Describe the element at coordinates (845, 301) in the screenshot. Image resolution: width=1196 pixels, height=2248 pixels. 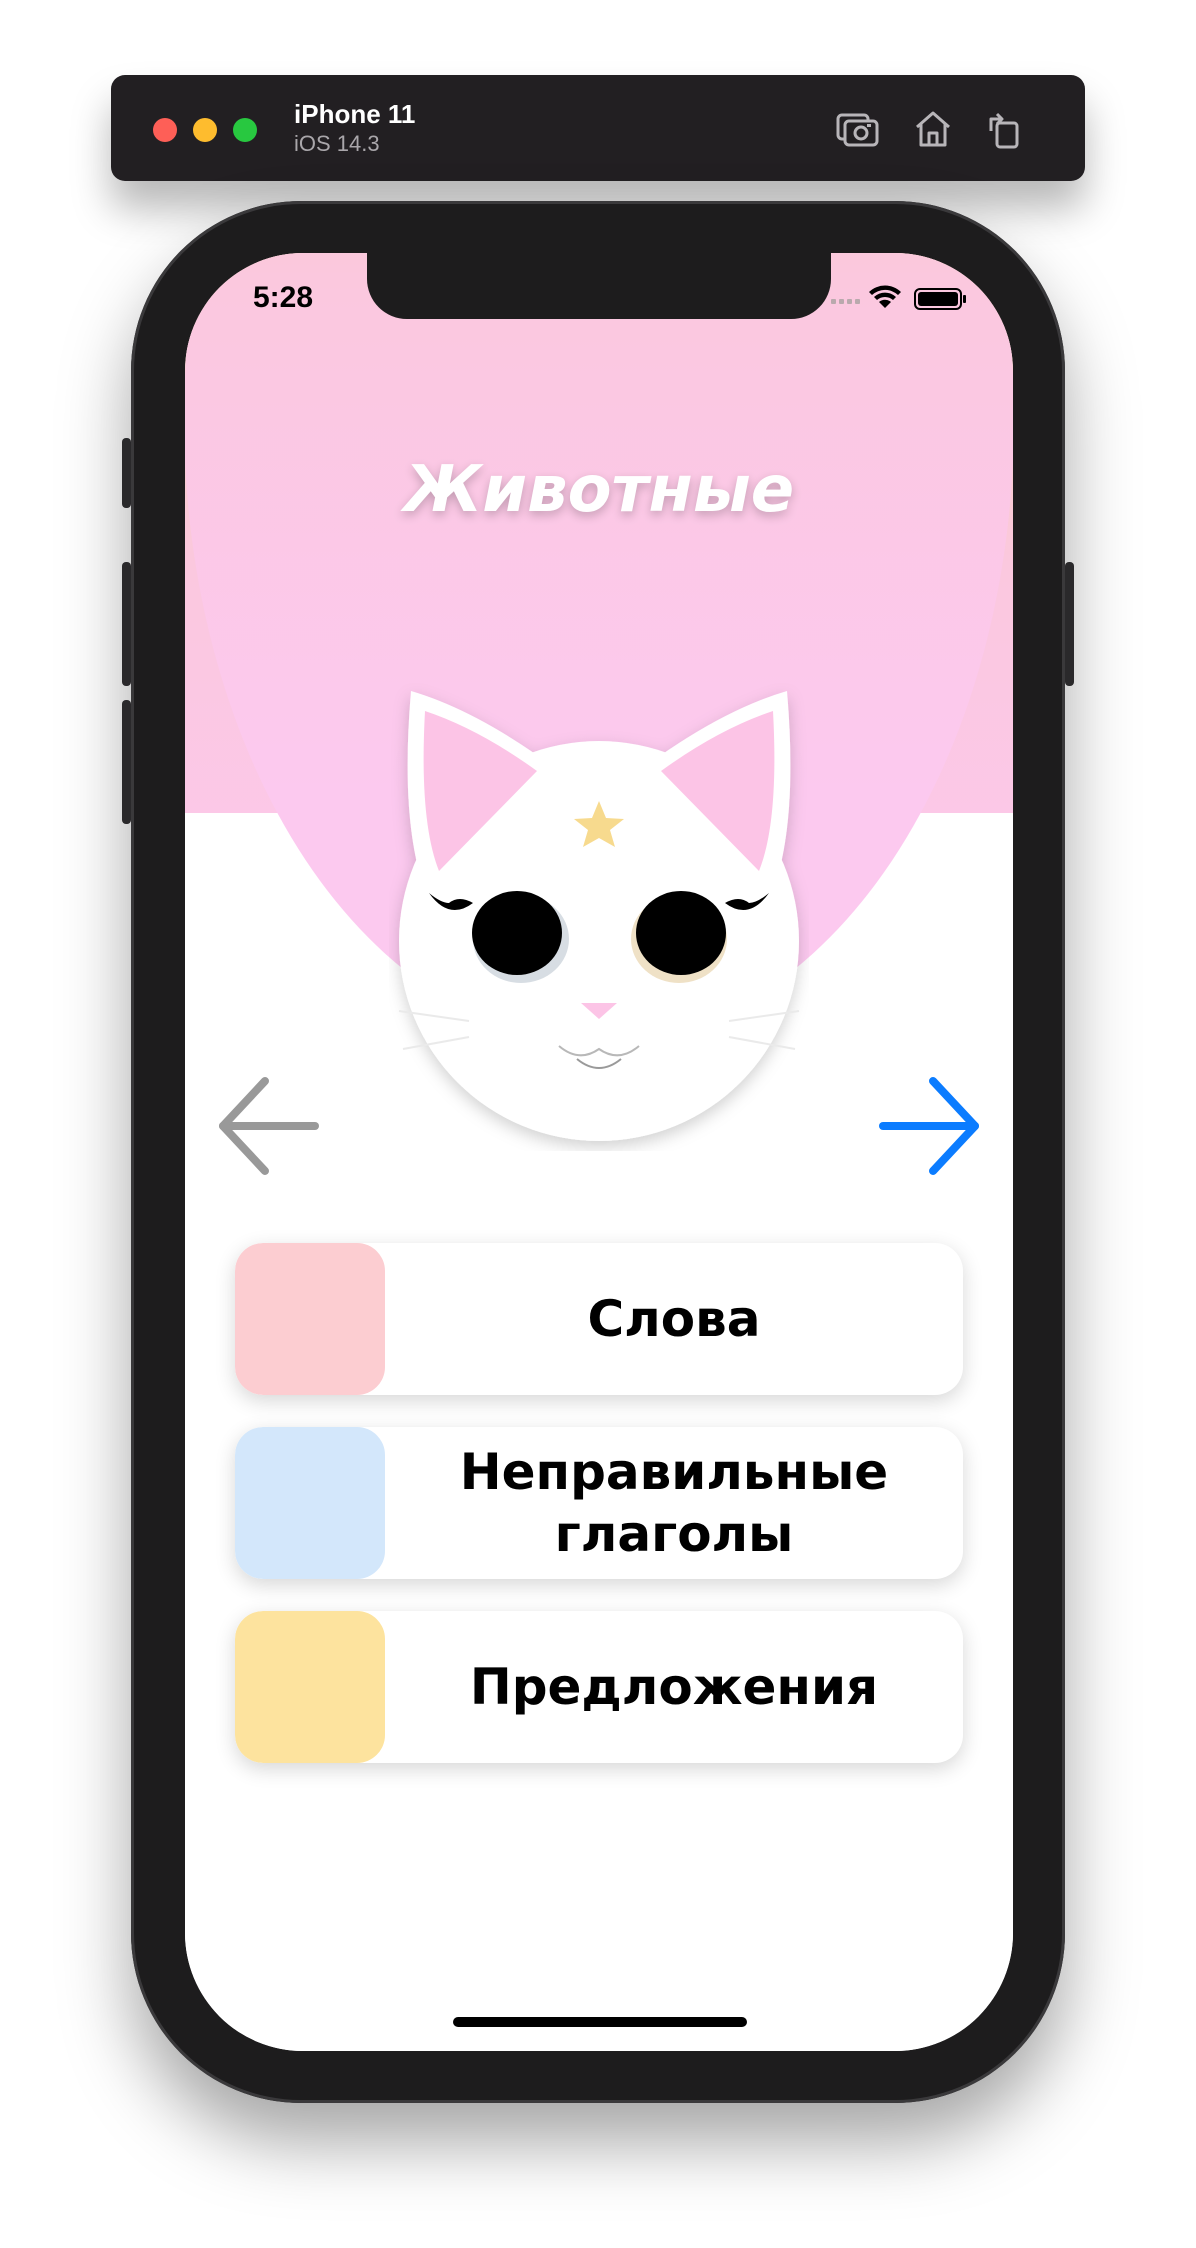
I see `signal-icon` at that location.